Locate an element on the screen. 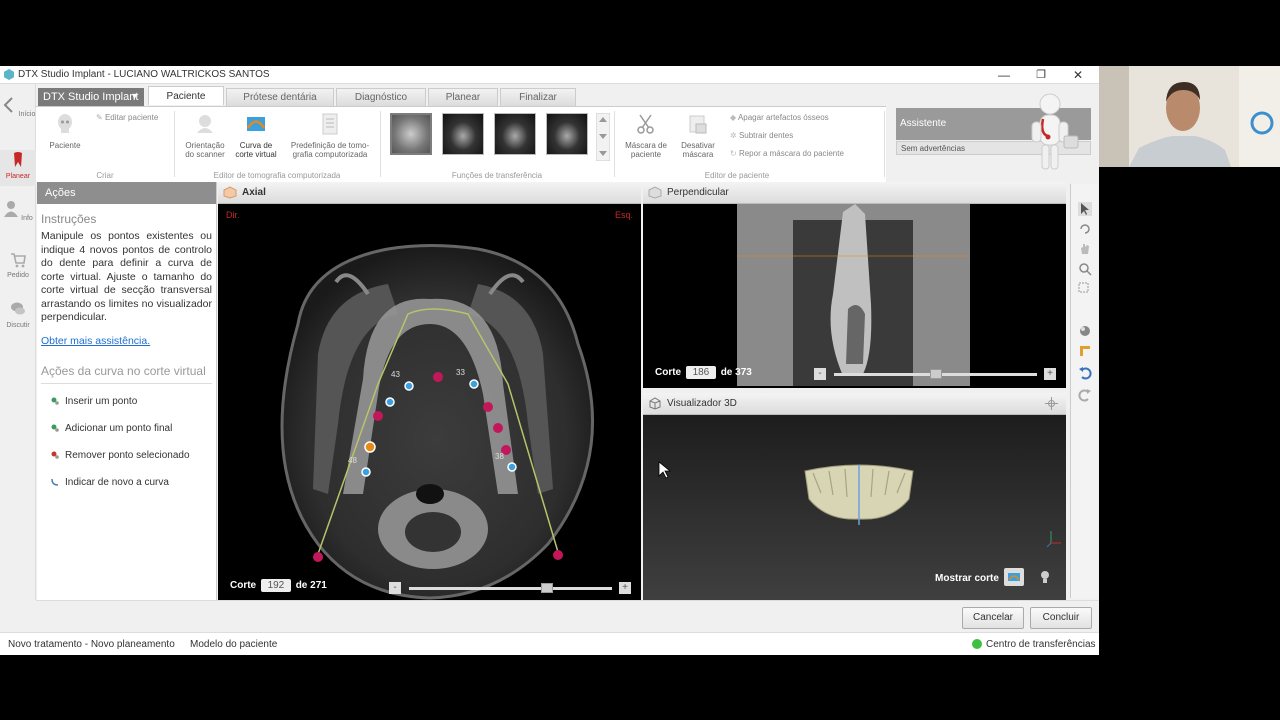 This screenshot has height=720, width=1280. desativar-mascara-button: Desativar máscara is located at coordinates (698, 136).